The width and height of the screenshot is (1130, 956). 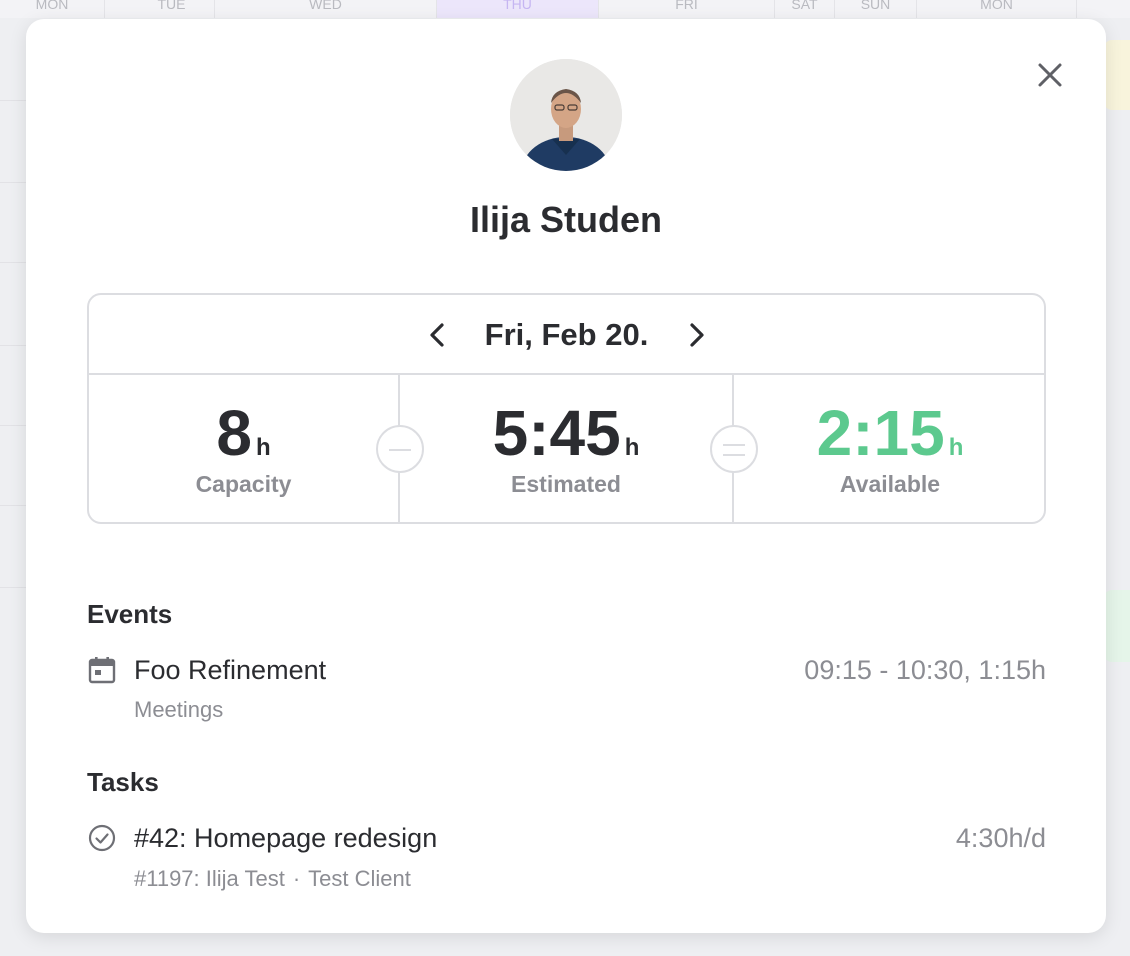 I want to click on task-client: Test Client, so click(x=359, y=878).